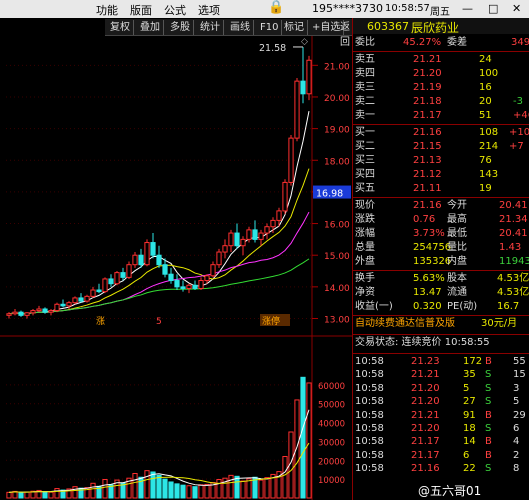  What do you see at coordinates (457, 42) in the screenshot?
I see `weicha-label: 委差` at bounding box center [457, 42].